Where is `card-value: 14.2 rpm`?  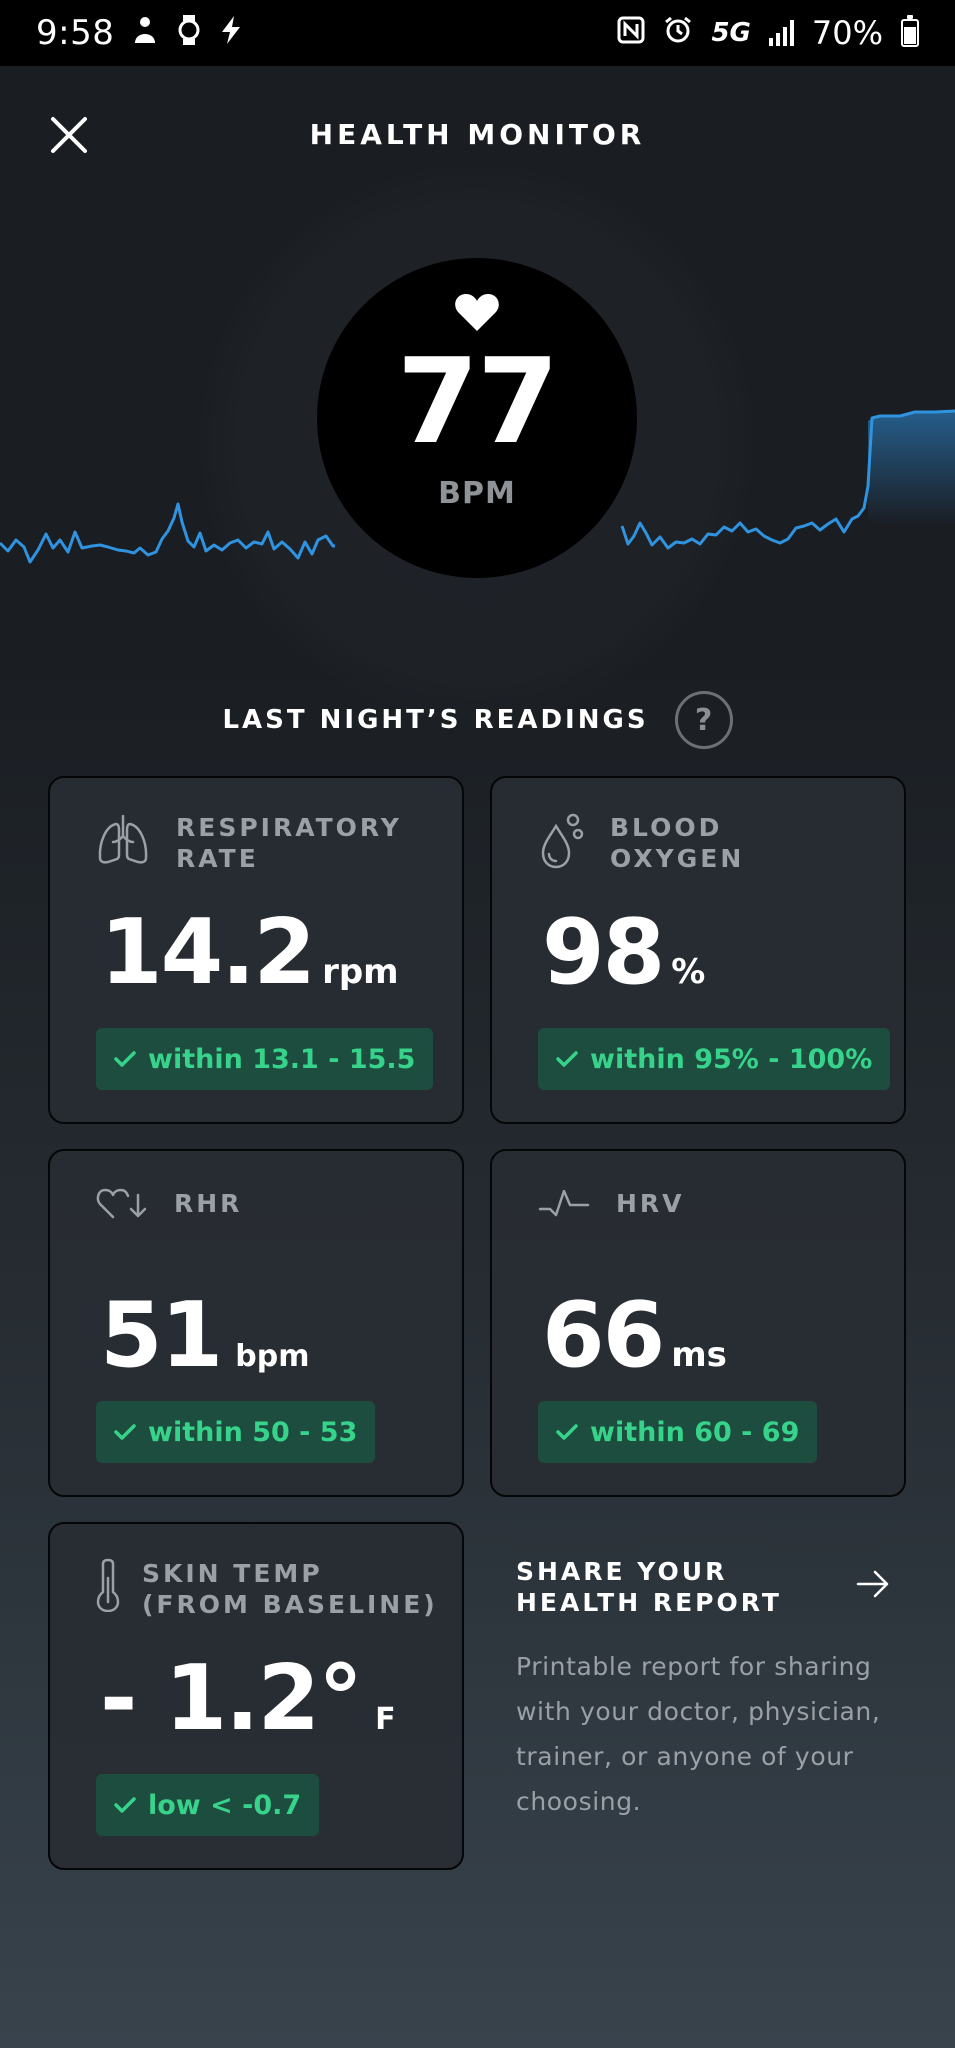
card-value: 14.2 rpm is located at coordinates (249, 953).